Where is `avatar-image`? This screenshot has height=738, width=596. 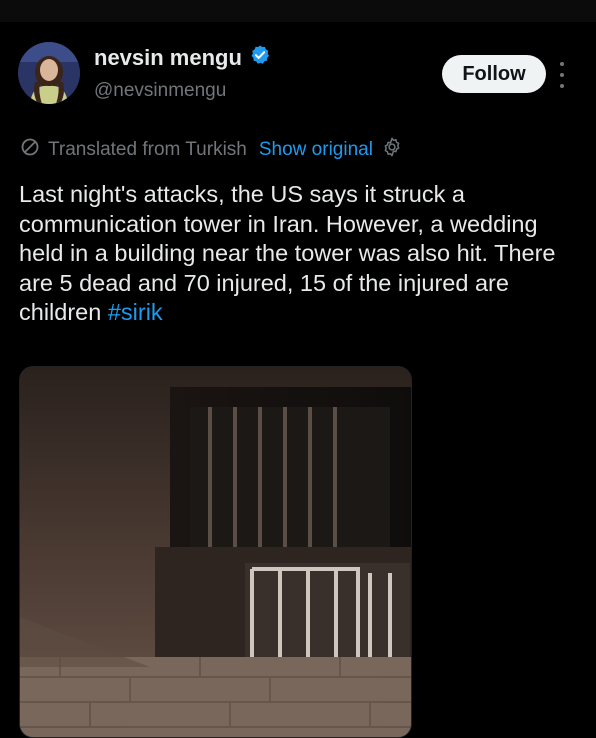 avatar-image is located at coordinates (49, 73).